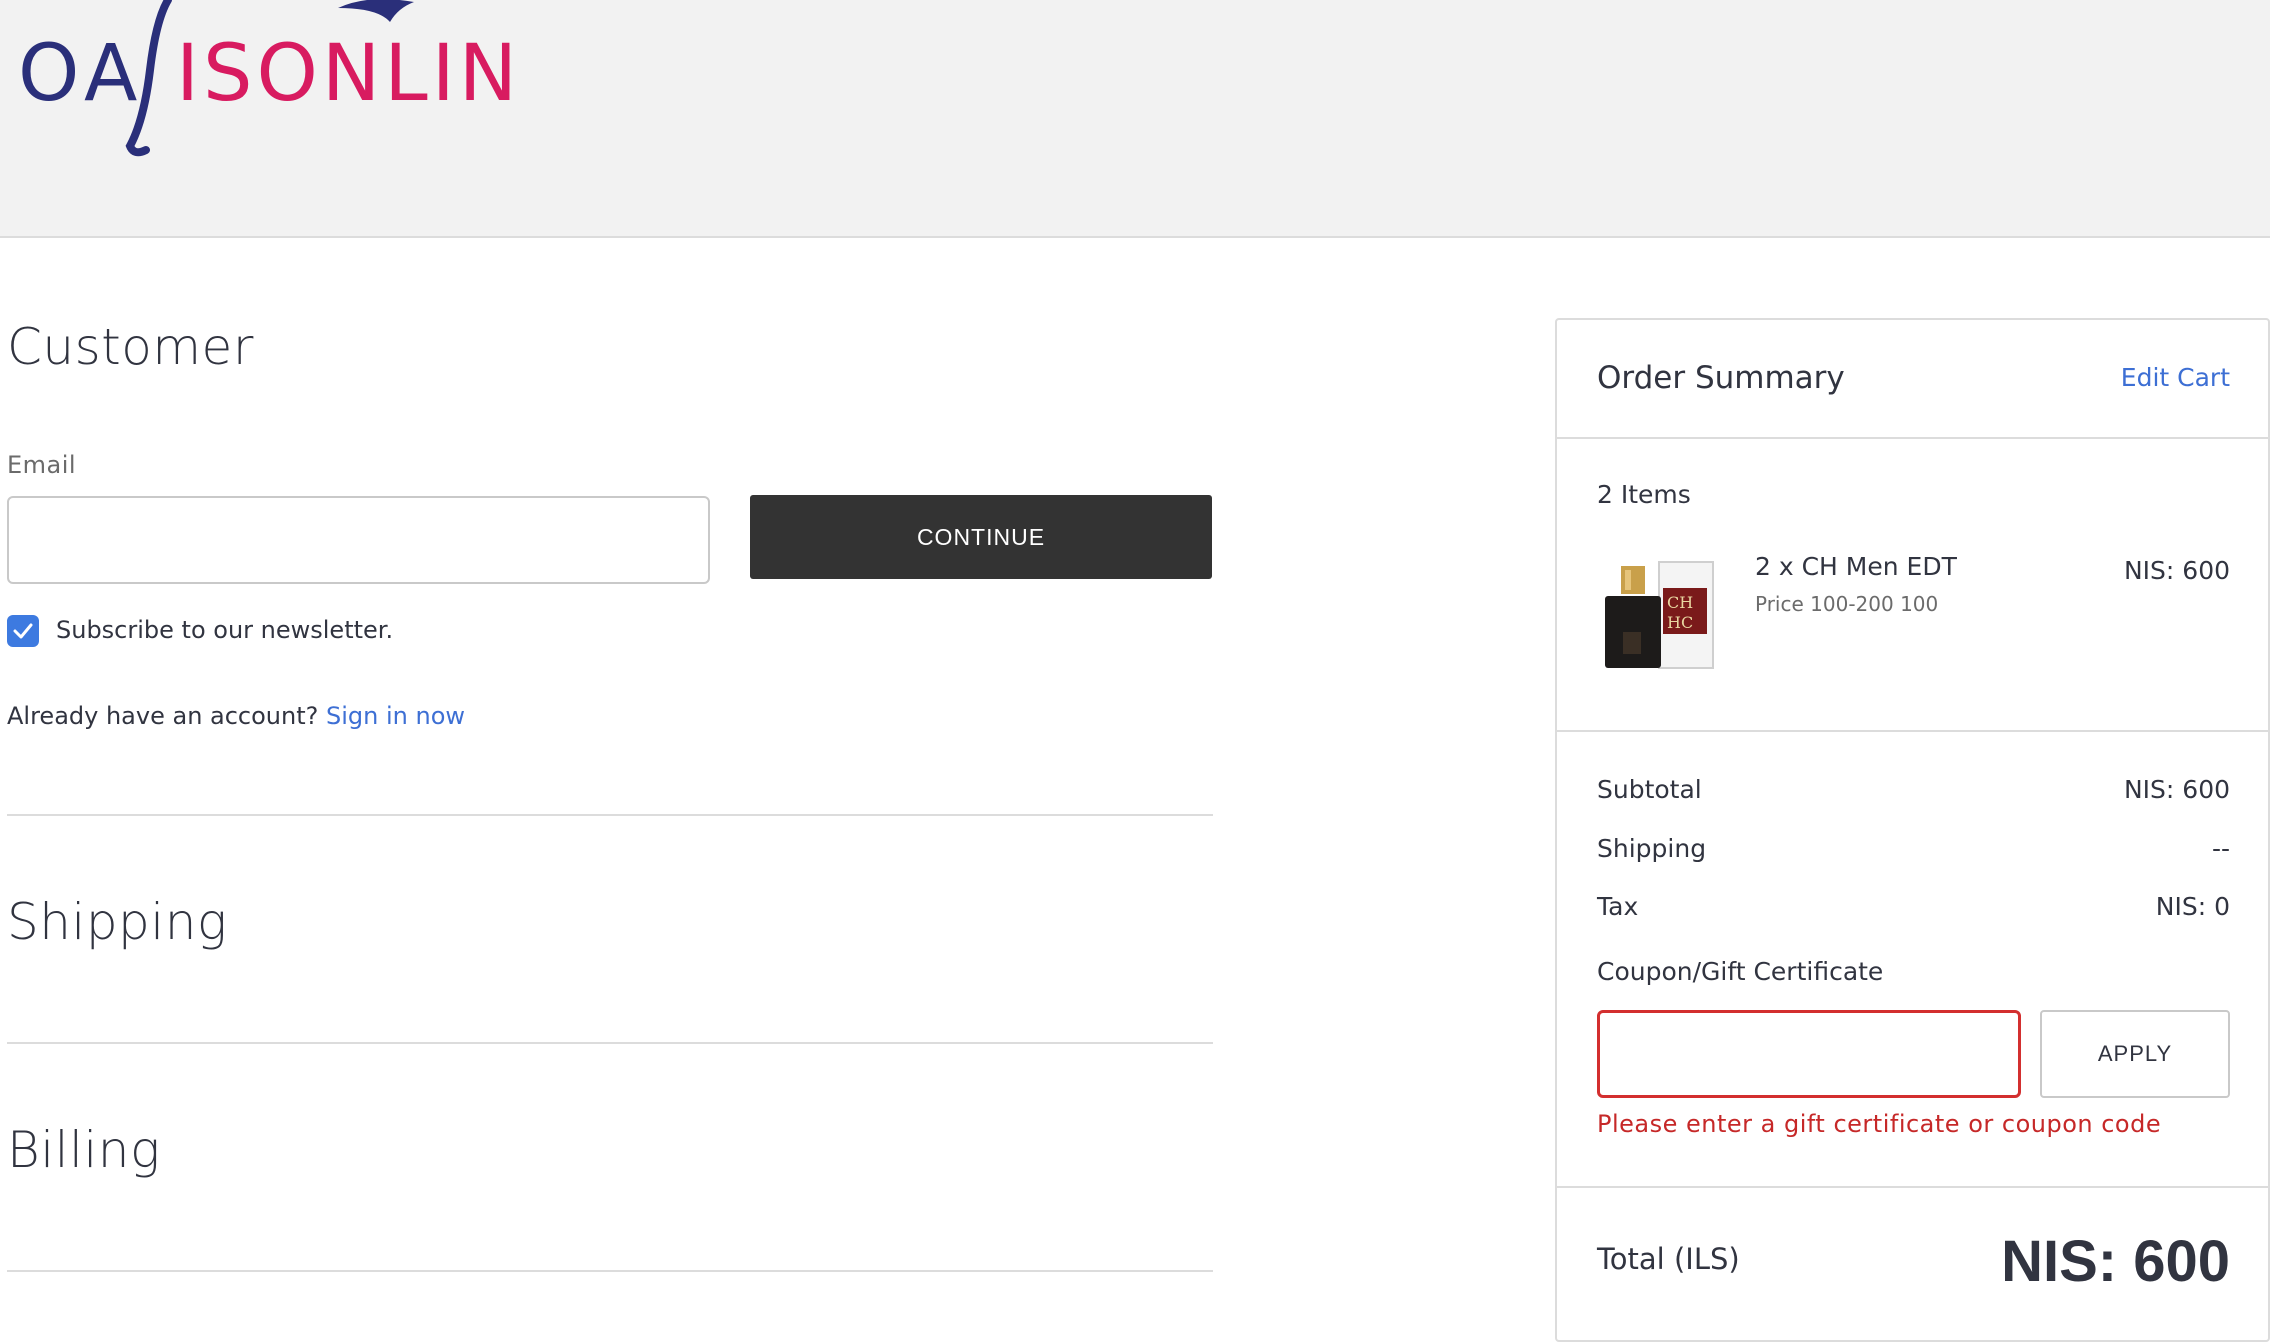 The height and width of the screenshot is (1342, 2270). I want to click on tax-label: Tax, so click(1618, 906).